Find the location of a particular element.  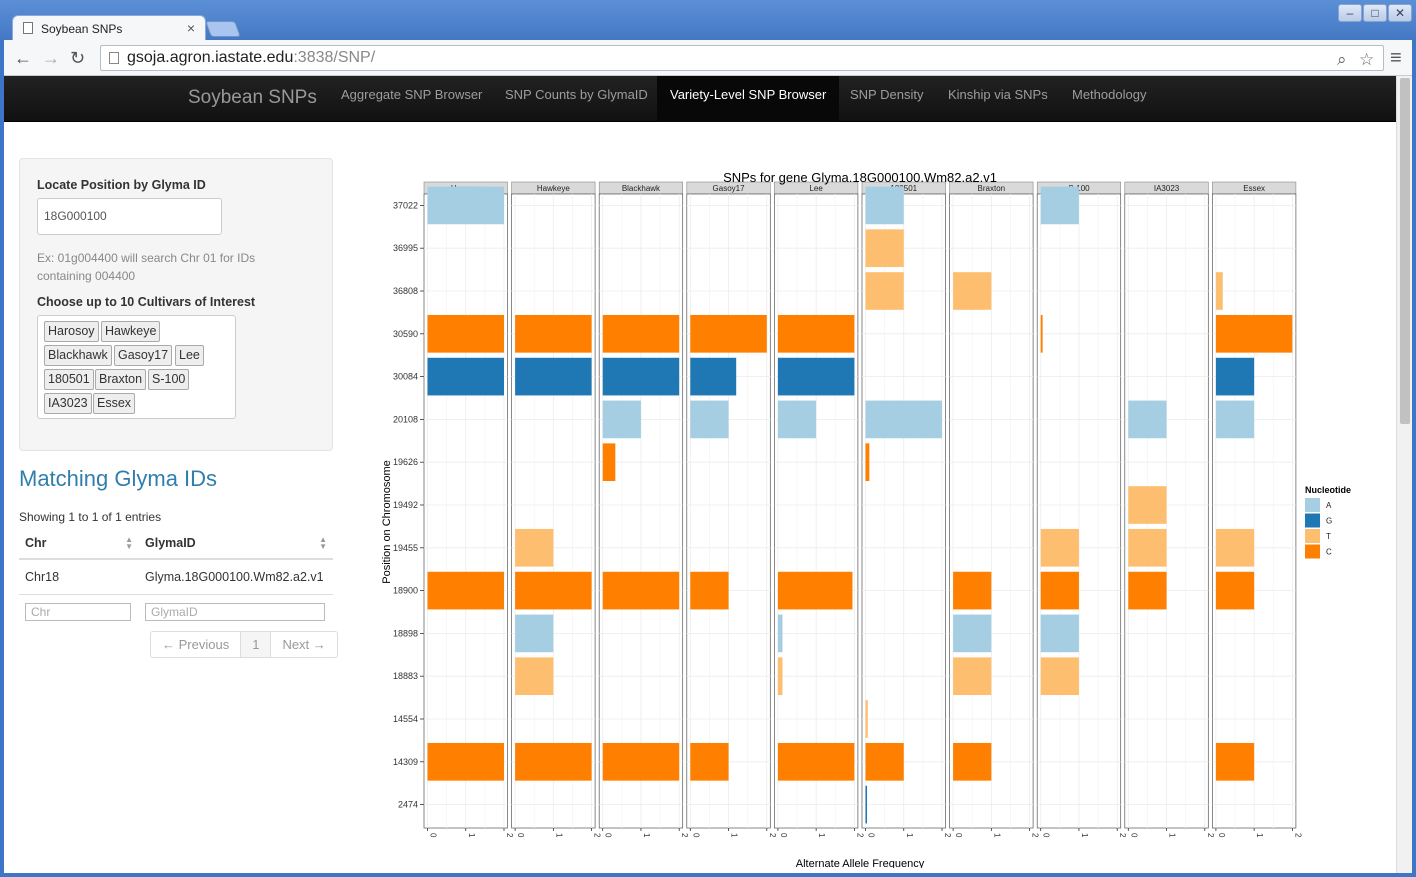

nav-snp-density: SNP Density is located at coordinates (886, 99).